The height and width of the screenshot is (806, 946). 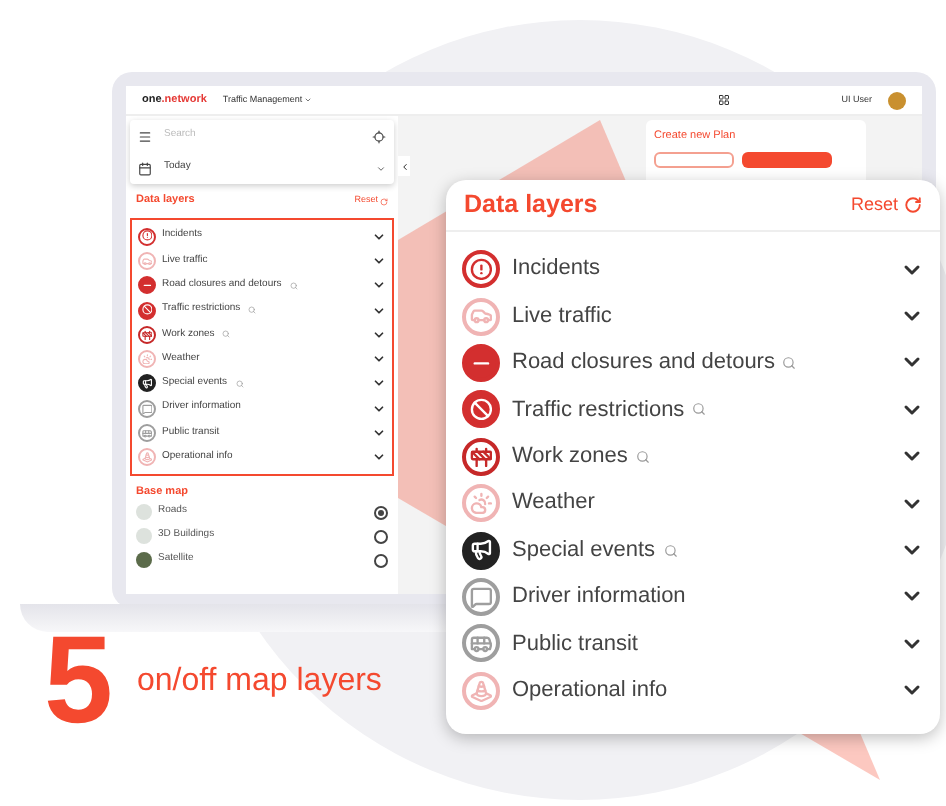 I want to click on caret-icon, so click(x=381, y=168).